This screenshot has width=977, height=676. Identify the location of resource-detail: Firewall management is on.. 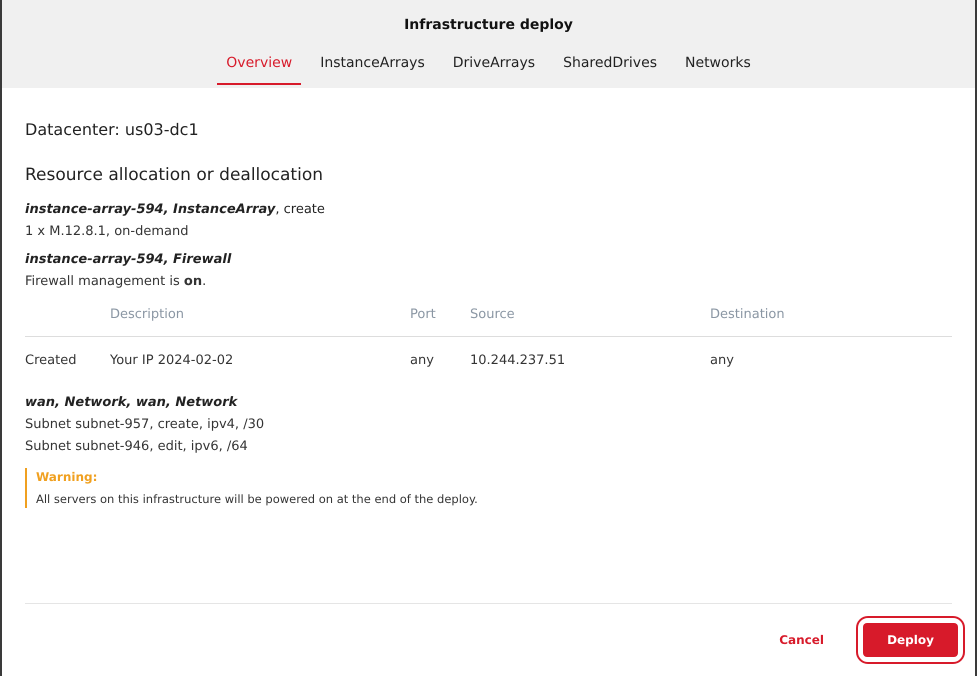
(116, 282).